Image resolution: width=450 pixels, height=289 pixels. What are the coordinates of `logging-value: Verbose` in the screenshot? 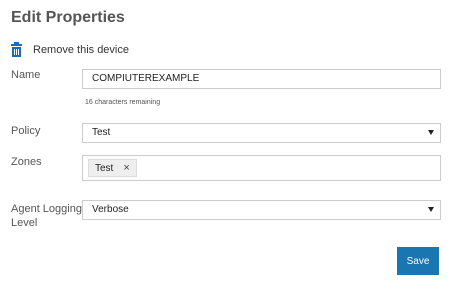 It's located at (110, 209).